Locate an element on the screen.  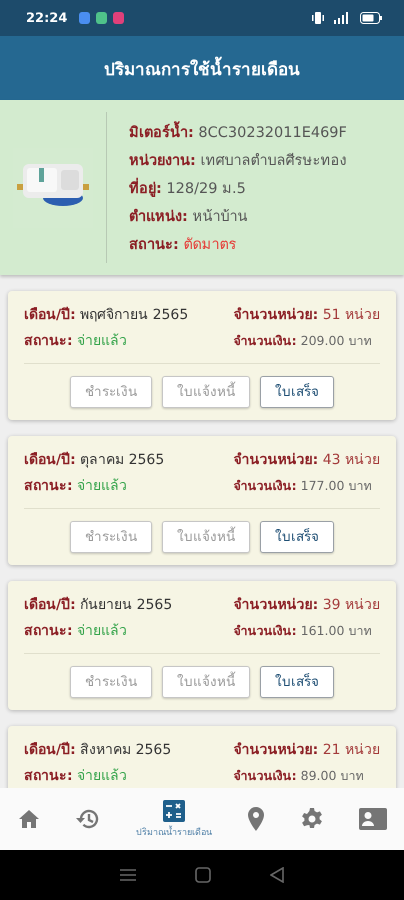
battery-icon is located at coordinates (371, 18).